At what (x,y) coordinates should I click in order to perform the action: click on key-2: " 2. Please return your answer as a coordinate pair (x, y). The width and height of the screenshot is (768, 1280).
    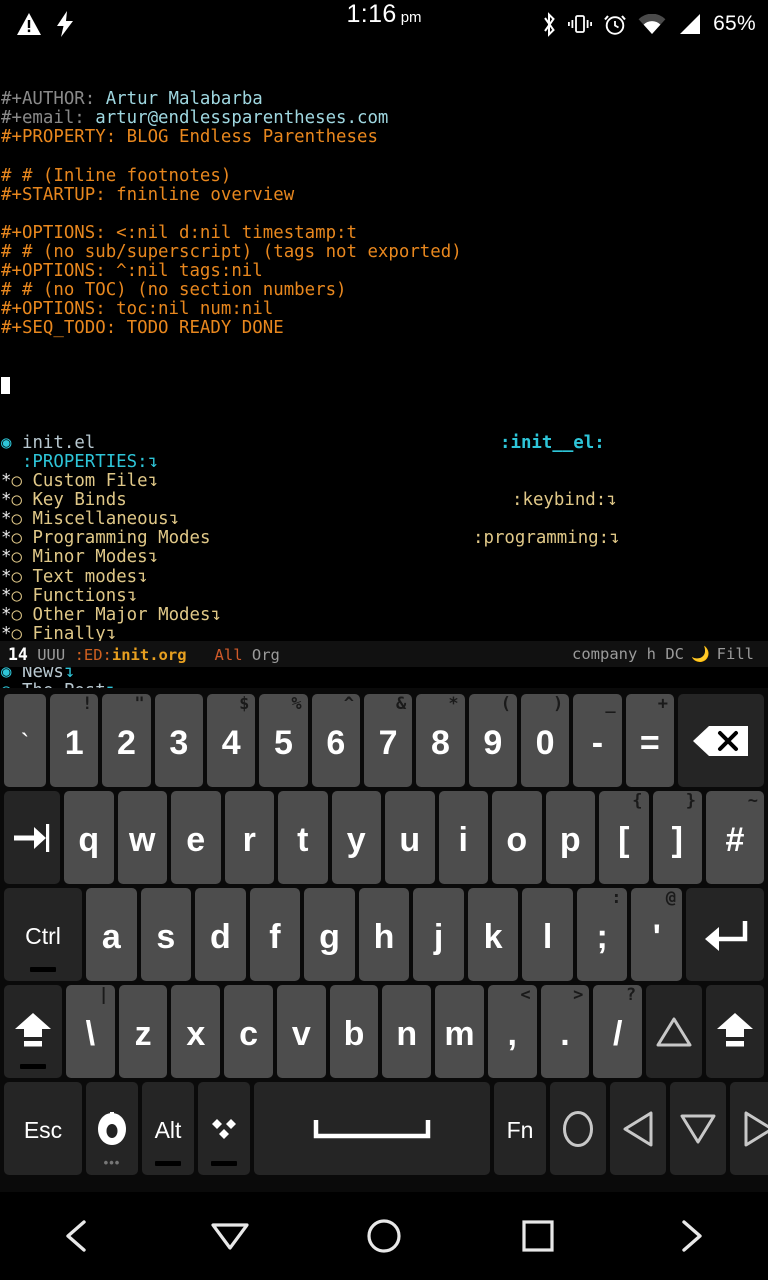
    Looking at the image, I should click on (126, 740).